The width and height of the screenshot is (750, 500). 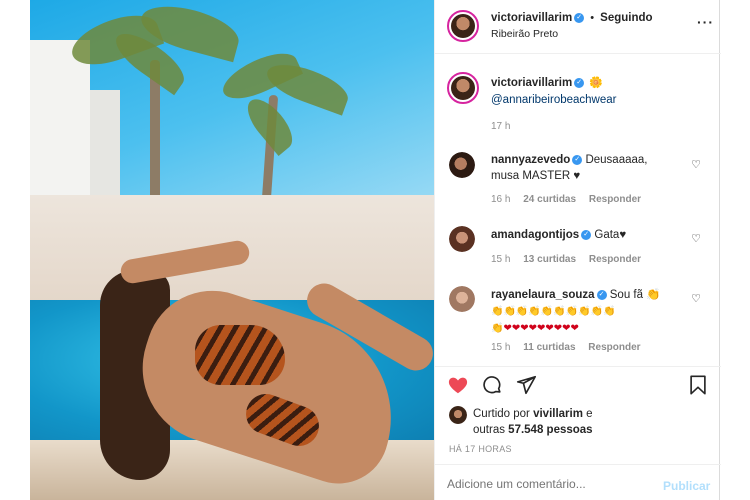 I want to click on photo-building-side, so click(x=105, y=150).